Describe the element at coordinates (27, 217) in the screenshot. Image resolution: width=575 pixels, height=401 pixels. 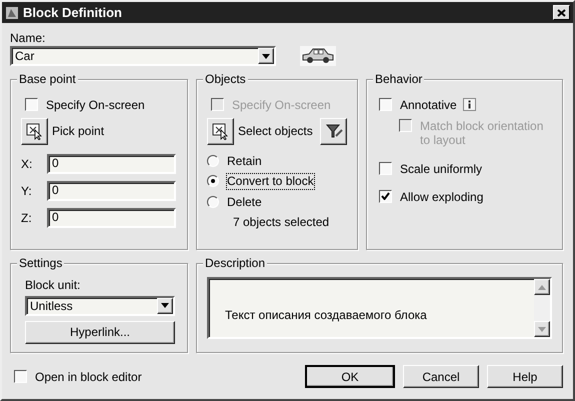
I see `coordinate-label: Z:` at that location.